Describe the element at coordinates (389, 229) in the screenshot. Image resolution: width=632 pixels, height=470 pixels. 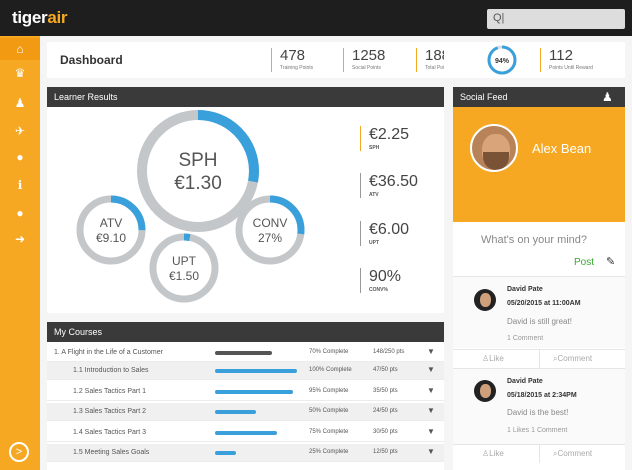
I see `kpi-upt-value: €6.00` at that location.